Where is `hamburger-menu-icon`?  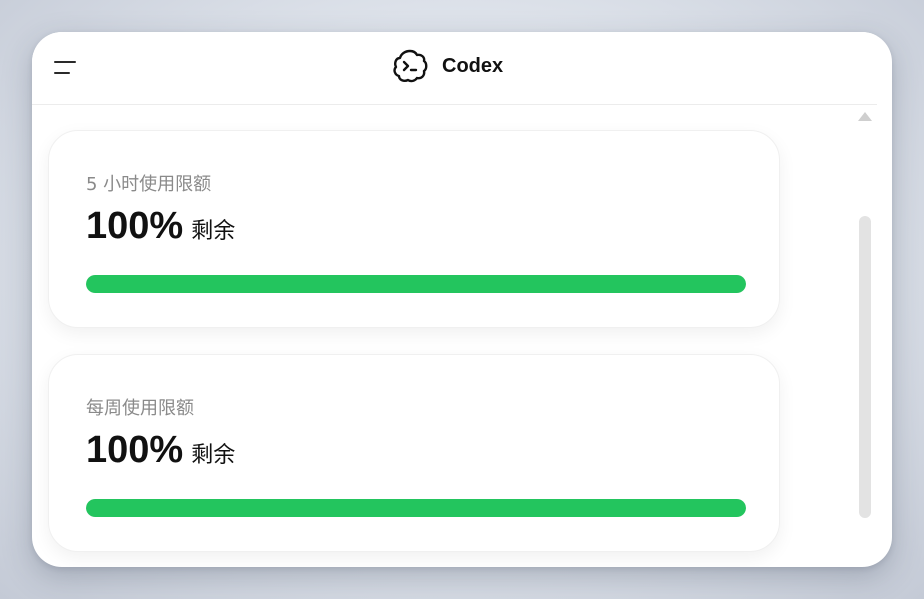
hamburger-menu-icon is located at coordinates (67, 68).